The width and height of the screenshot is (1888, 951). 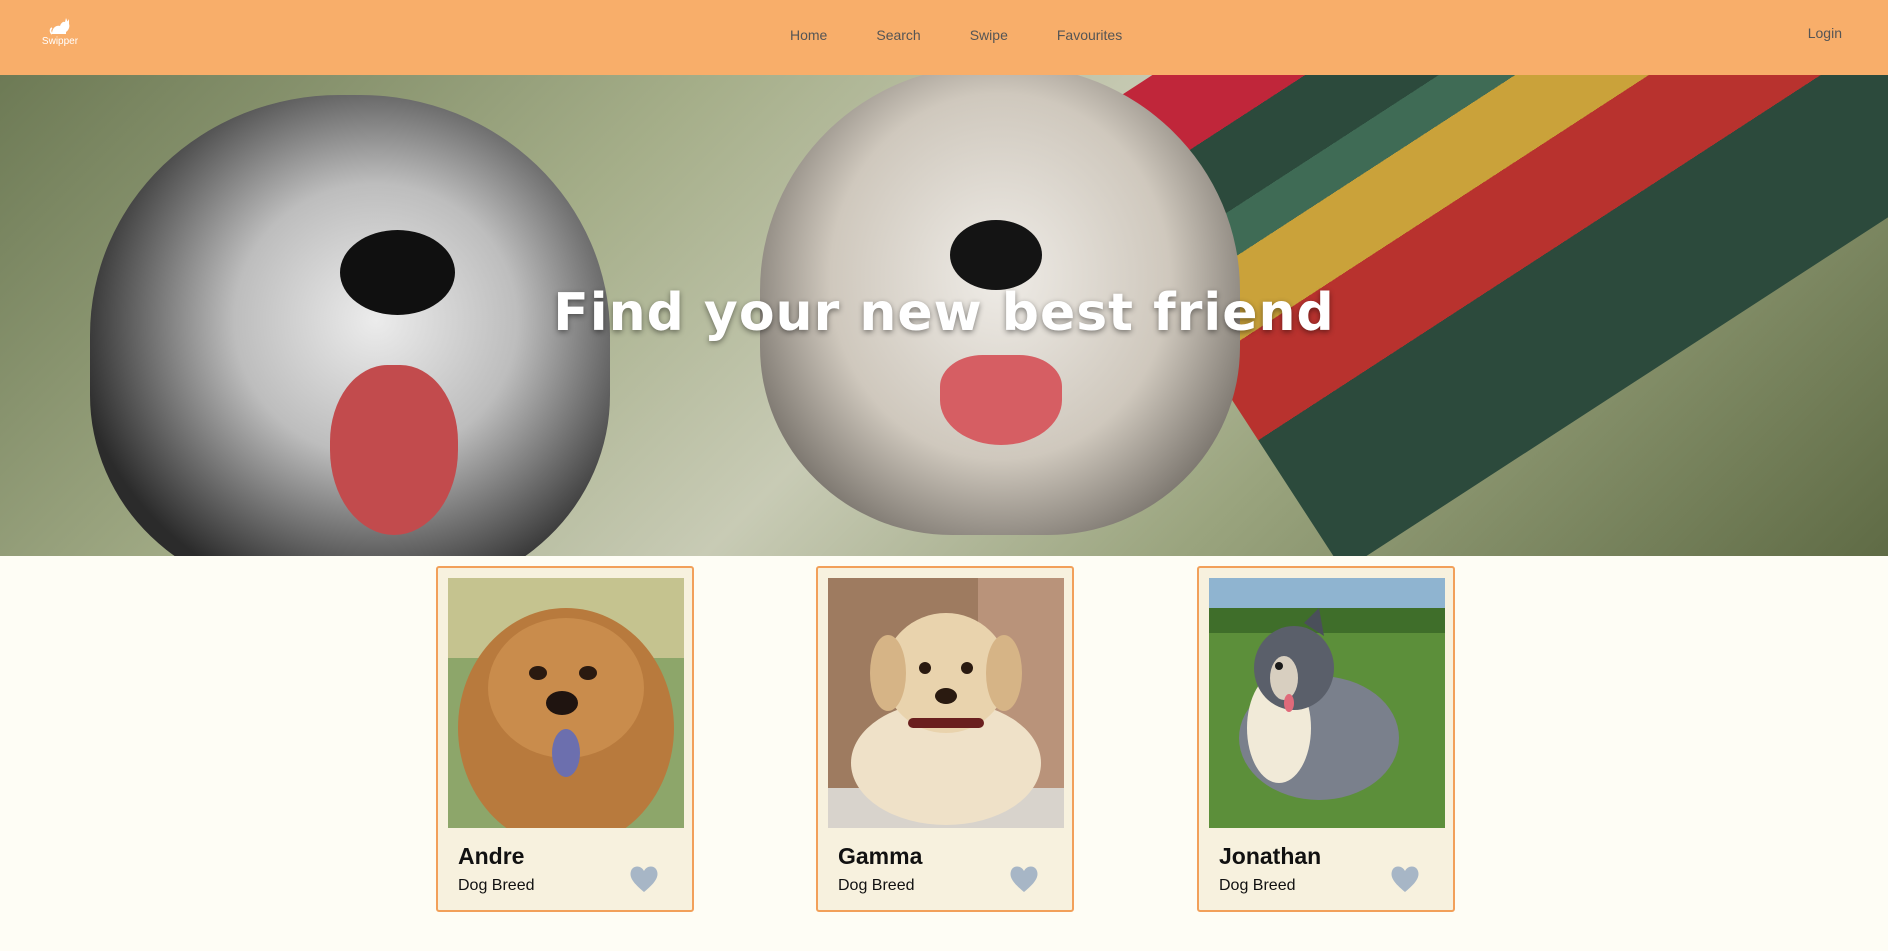 What do you see at coordinates (880, 856) in the screenshot?
I see `dog-name: Gamma` at bounding box center [880, 856].